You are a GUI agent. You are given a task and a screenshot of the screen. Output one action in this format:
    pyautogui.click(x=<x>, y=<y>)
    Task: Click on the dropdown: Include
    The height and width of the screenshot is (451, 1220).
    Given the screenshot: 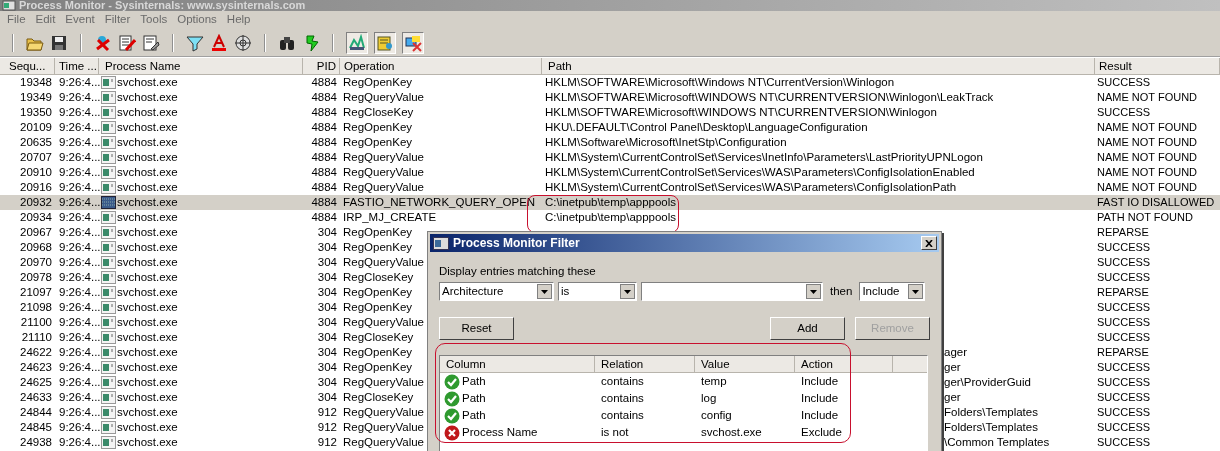 What is the action you would take?
    pyautogui.click(x=892, y=291)
    